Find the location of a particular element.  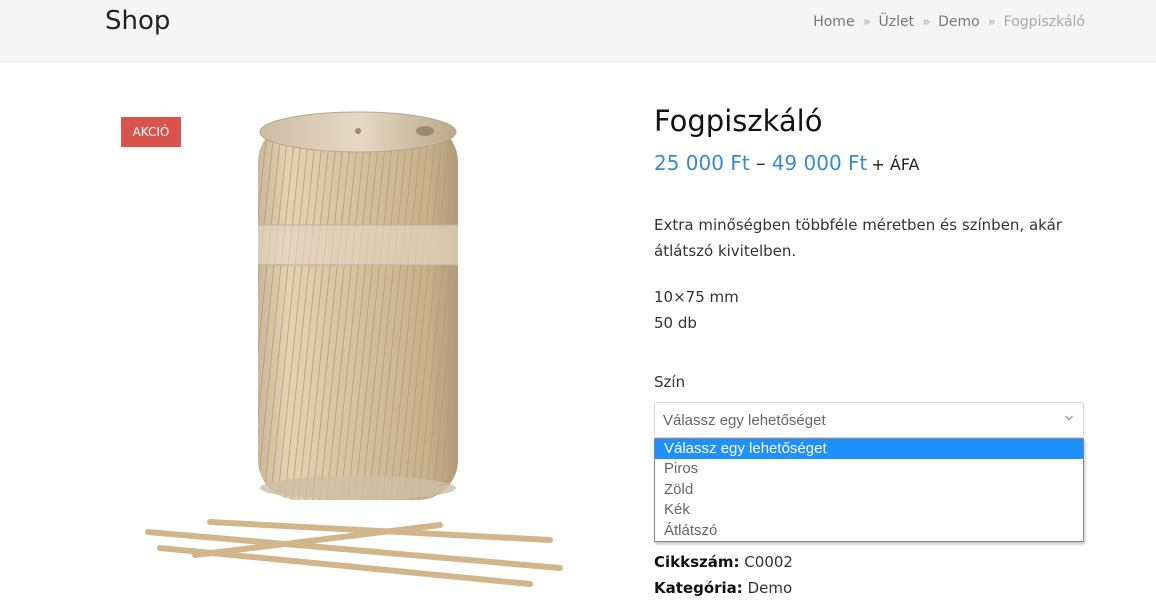

color-attribute-label: Szín is located at coordinates (670, 382).